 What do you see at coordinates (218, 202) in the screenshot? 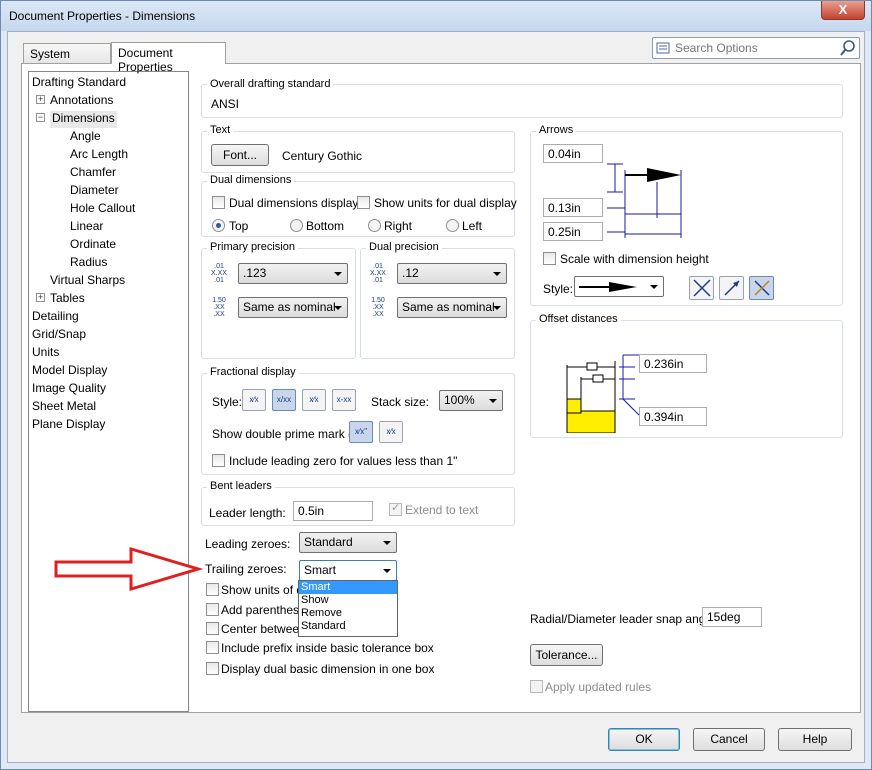
I see `dual-display-checkbox` at bounding box center [218, 202].